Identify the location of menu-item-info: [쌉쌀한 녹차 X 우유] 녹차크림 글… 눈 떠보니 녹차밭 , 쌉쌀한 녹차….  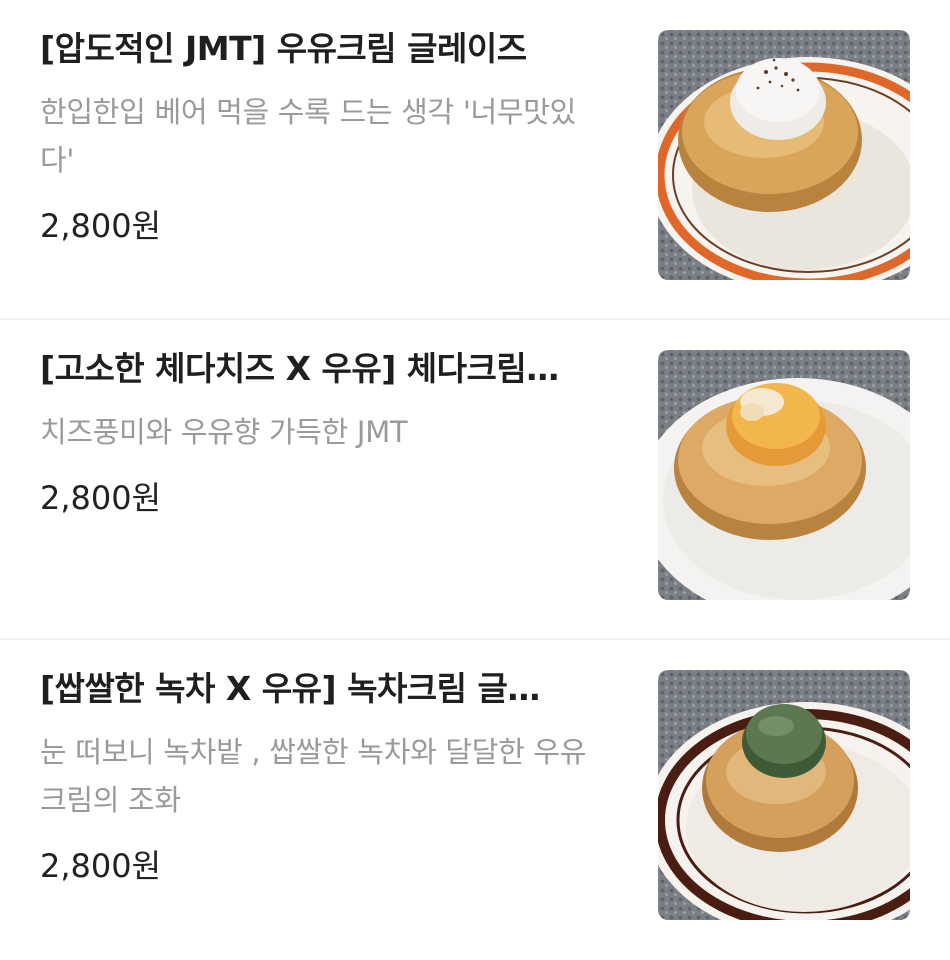
(330, 776).